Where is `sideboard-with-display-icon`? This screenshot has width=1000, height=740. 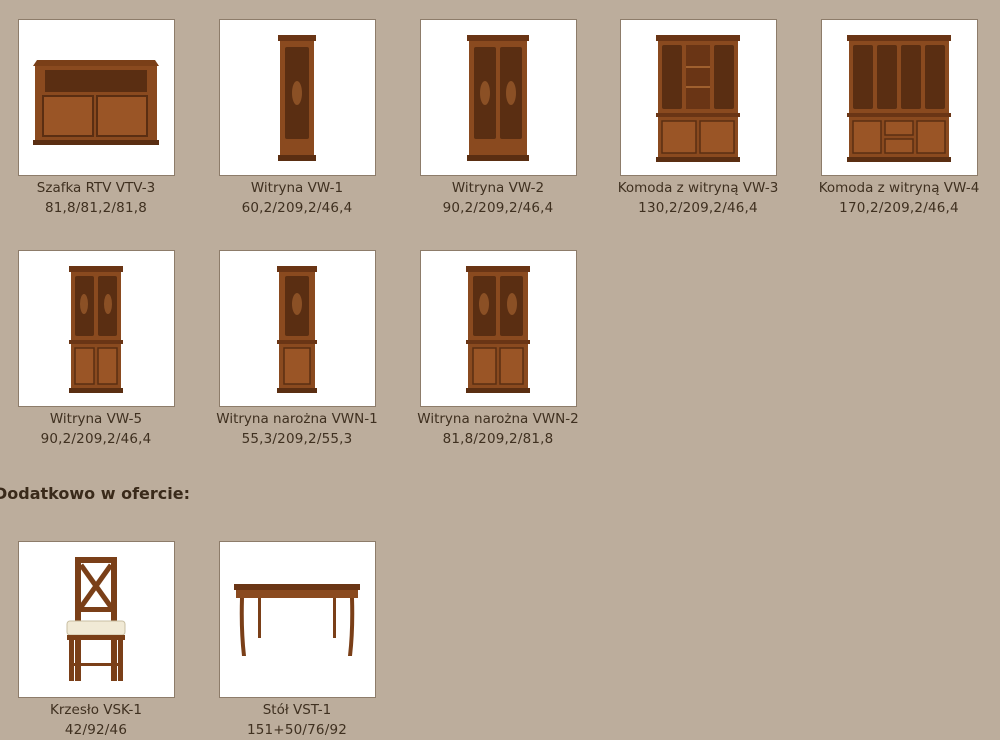 sideboard-with-display-icon is located at coordinates (698, 98).